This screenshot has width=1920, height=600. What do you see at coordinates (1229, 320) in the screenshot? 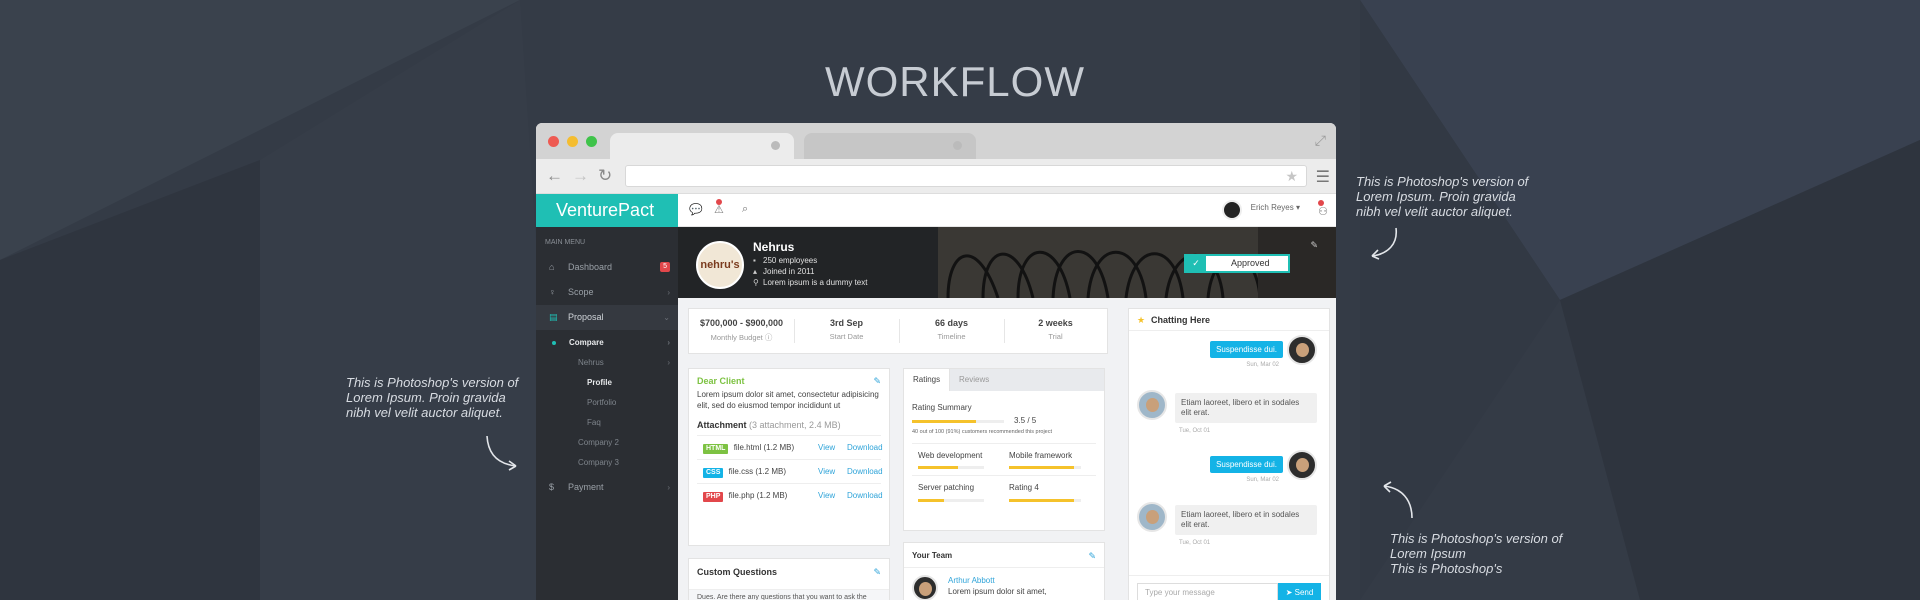
I see `chat-header: ★ Chatting Here` at bounding box center [1229, 320].